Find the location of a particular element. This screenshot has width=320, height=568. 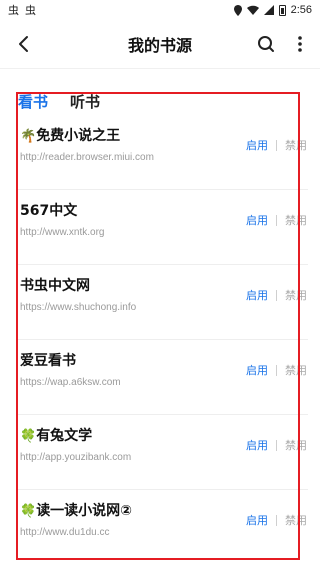

list-item: 爱豆看书 https://wap.a6ksw.com 启用 禁用 is located at coordinates (163, 377).